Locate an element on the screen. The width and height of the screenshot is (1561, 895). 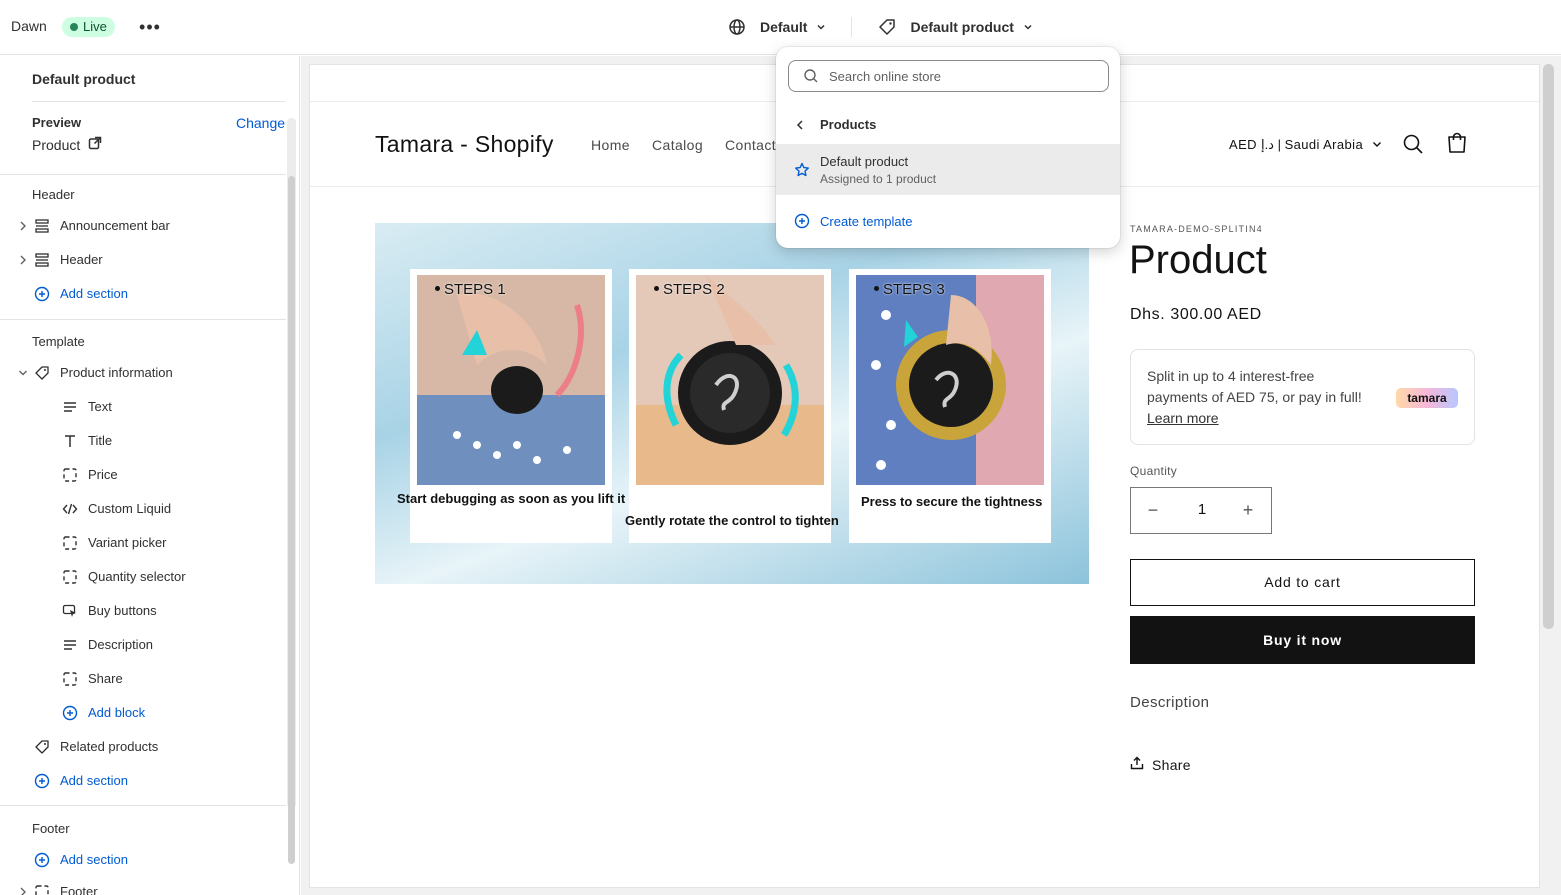
template-selector-label: Default product is located at coordinates (962, 27).